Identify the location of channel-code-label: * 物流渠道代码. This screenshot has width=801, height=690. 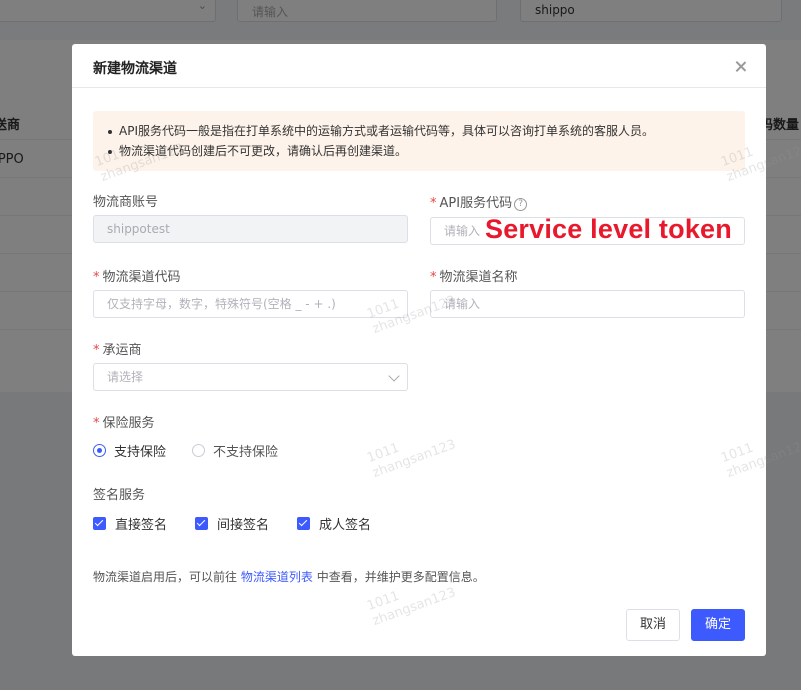
(137, 275).